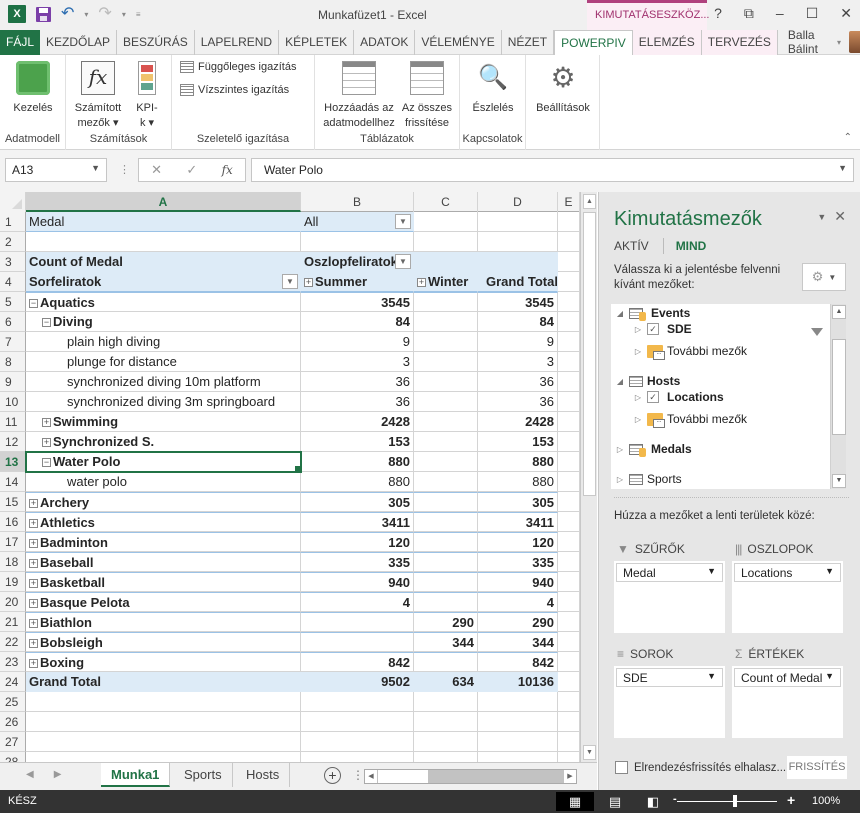  I want to click on excel-icon: X, so click(17, 14).